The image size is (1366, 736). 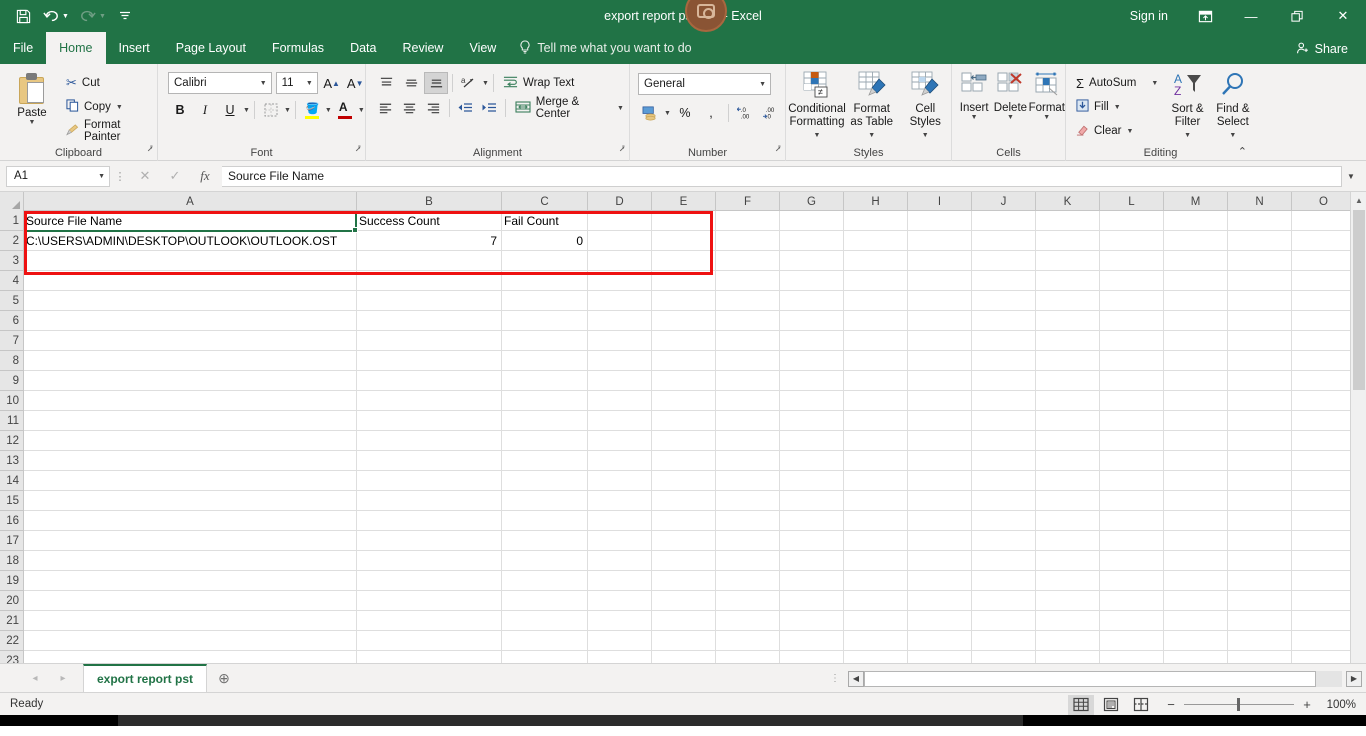 I want to click on cell-M22, so click(x=1196, y=641).